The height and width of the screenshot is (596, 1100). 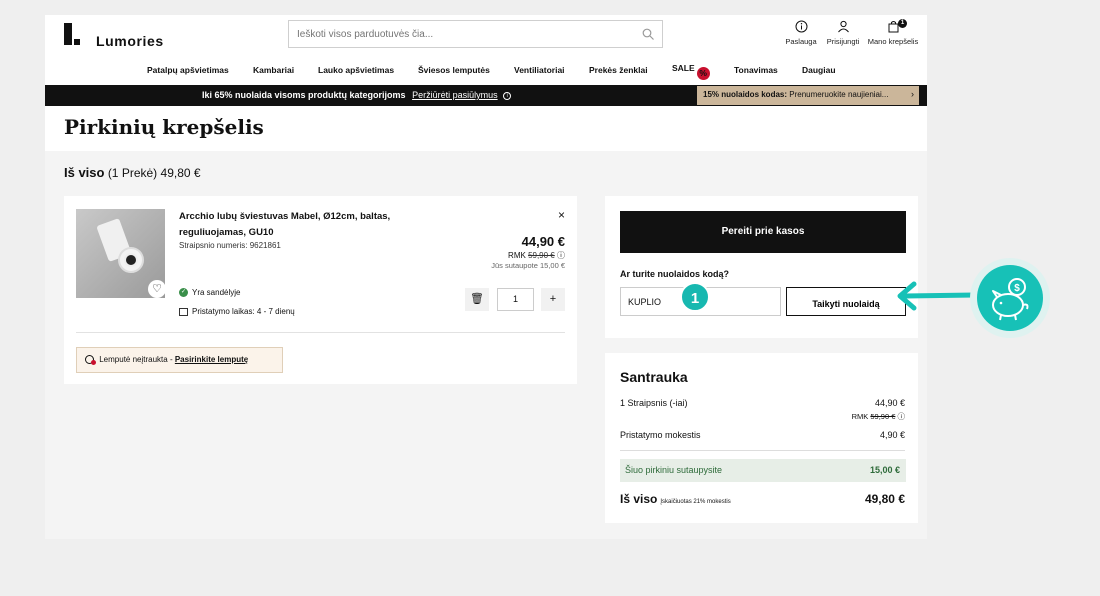 I want to click on piggy-bank-icon: $, so click(x=1010, y=298).